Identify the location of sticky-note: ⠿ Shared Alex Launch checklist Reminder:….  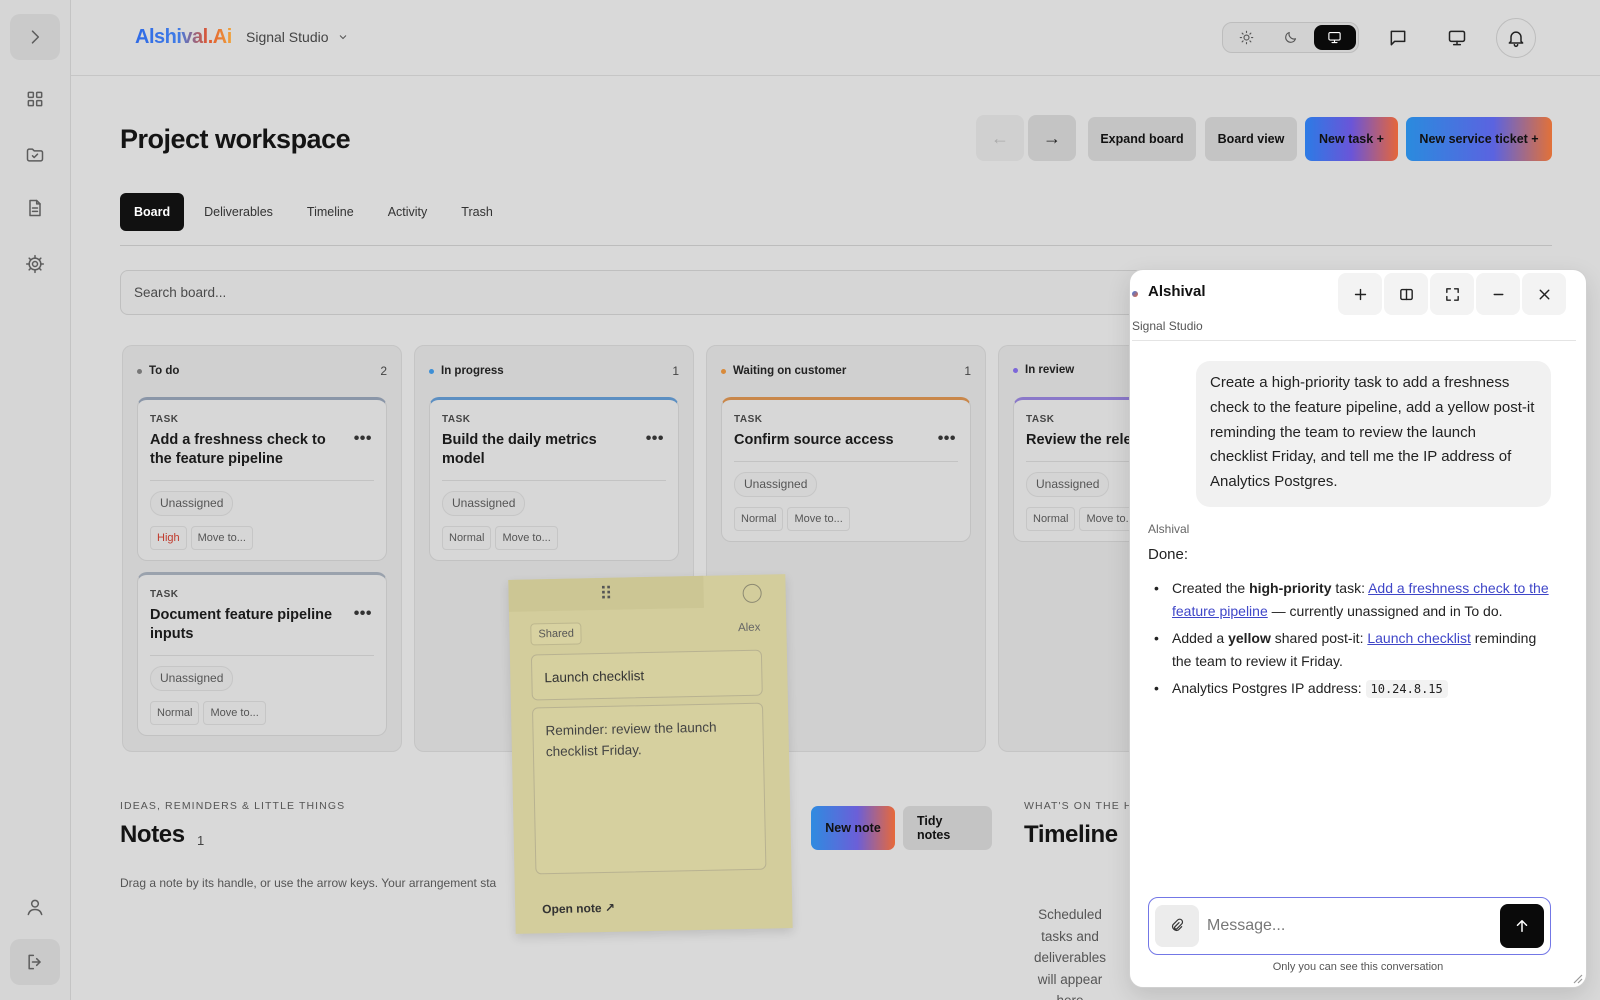
(650, 754).